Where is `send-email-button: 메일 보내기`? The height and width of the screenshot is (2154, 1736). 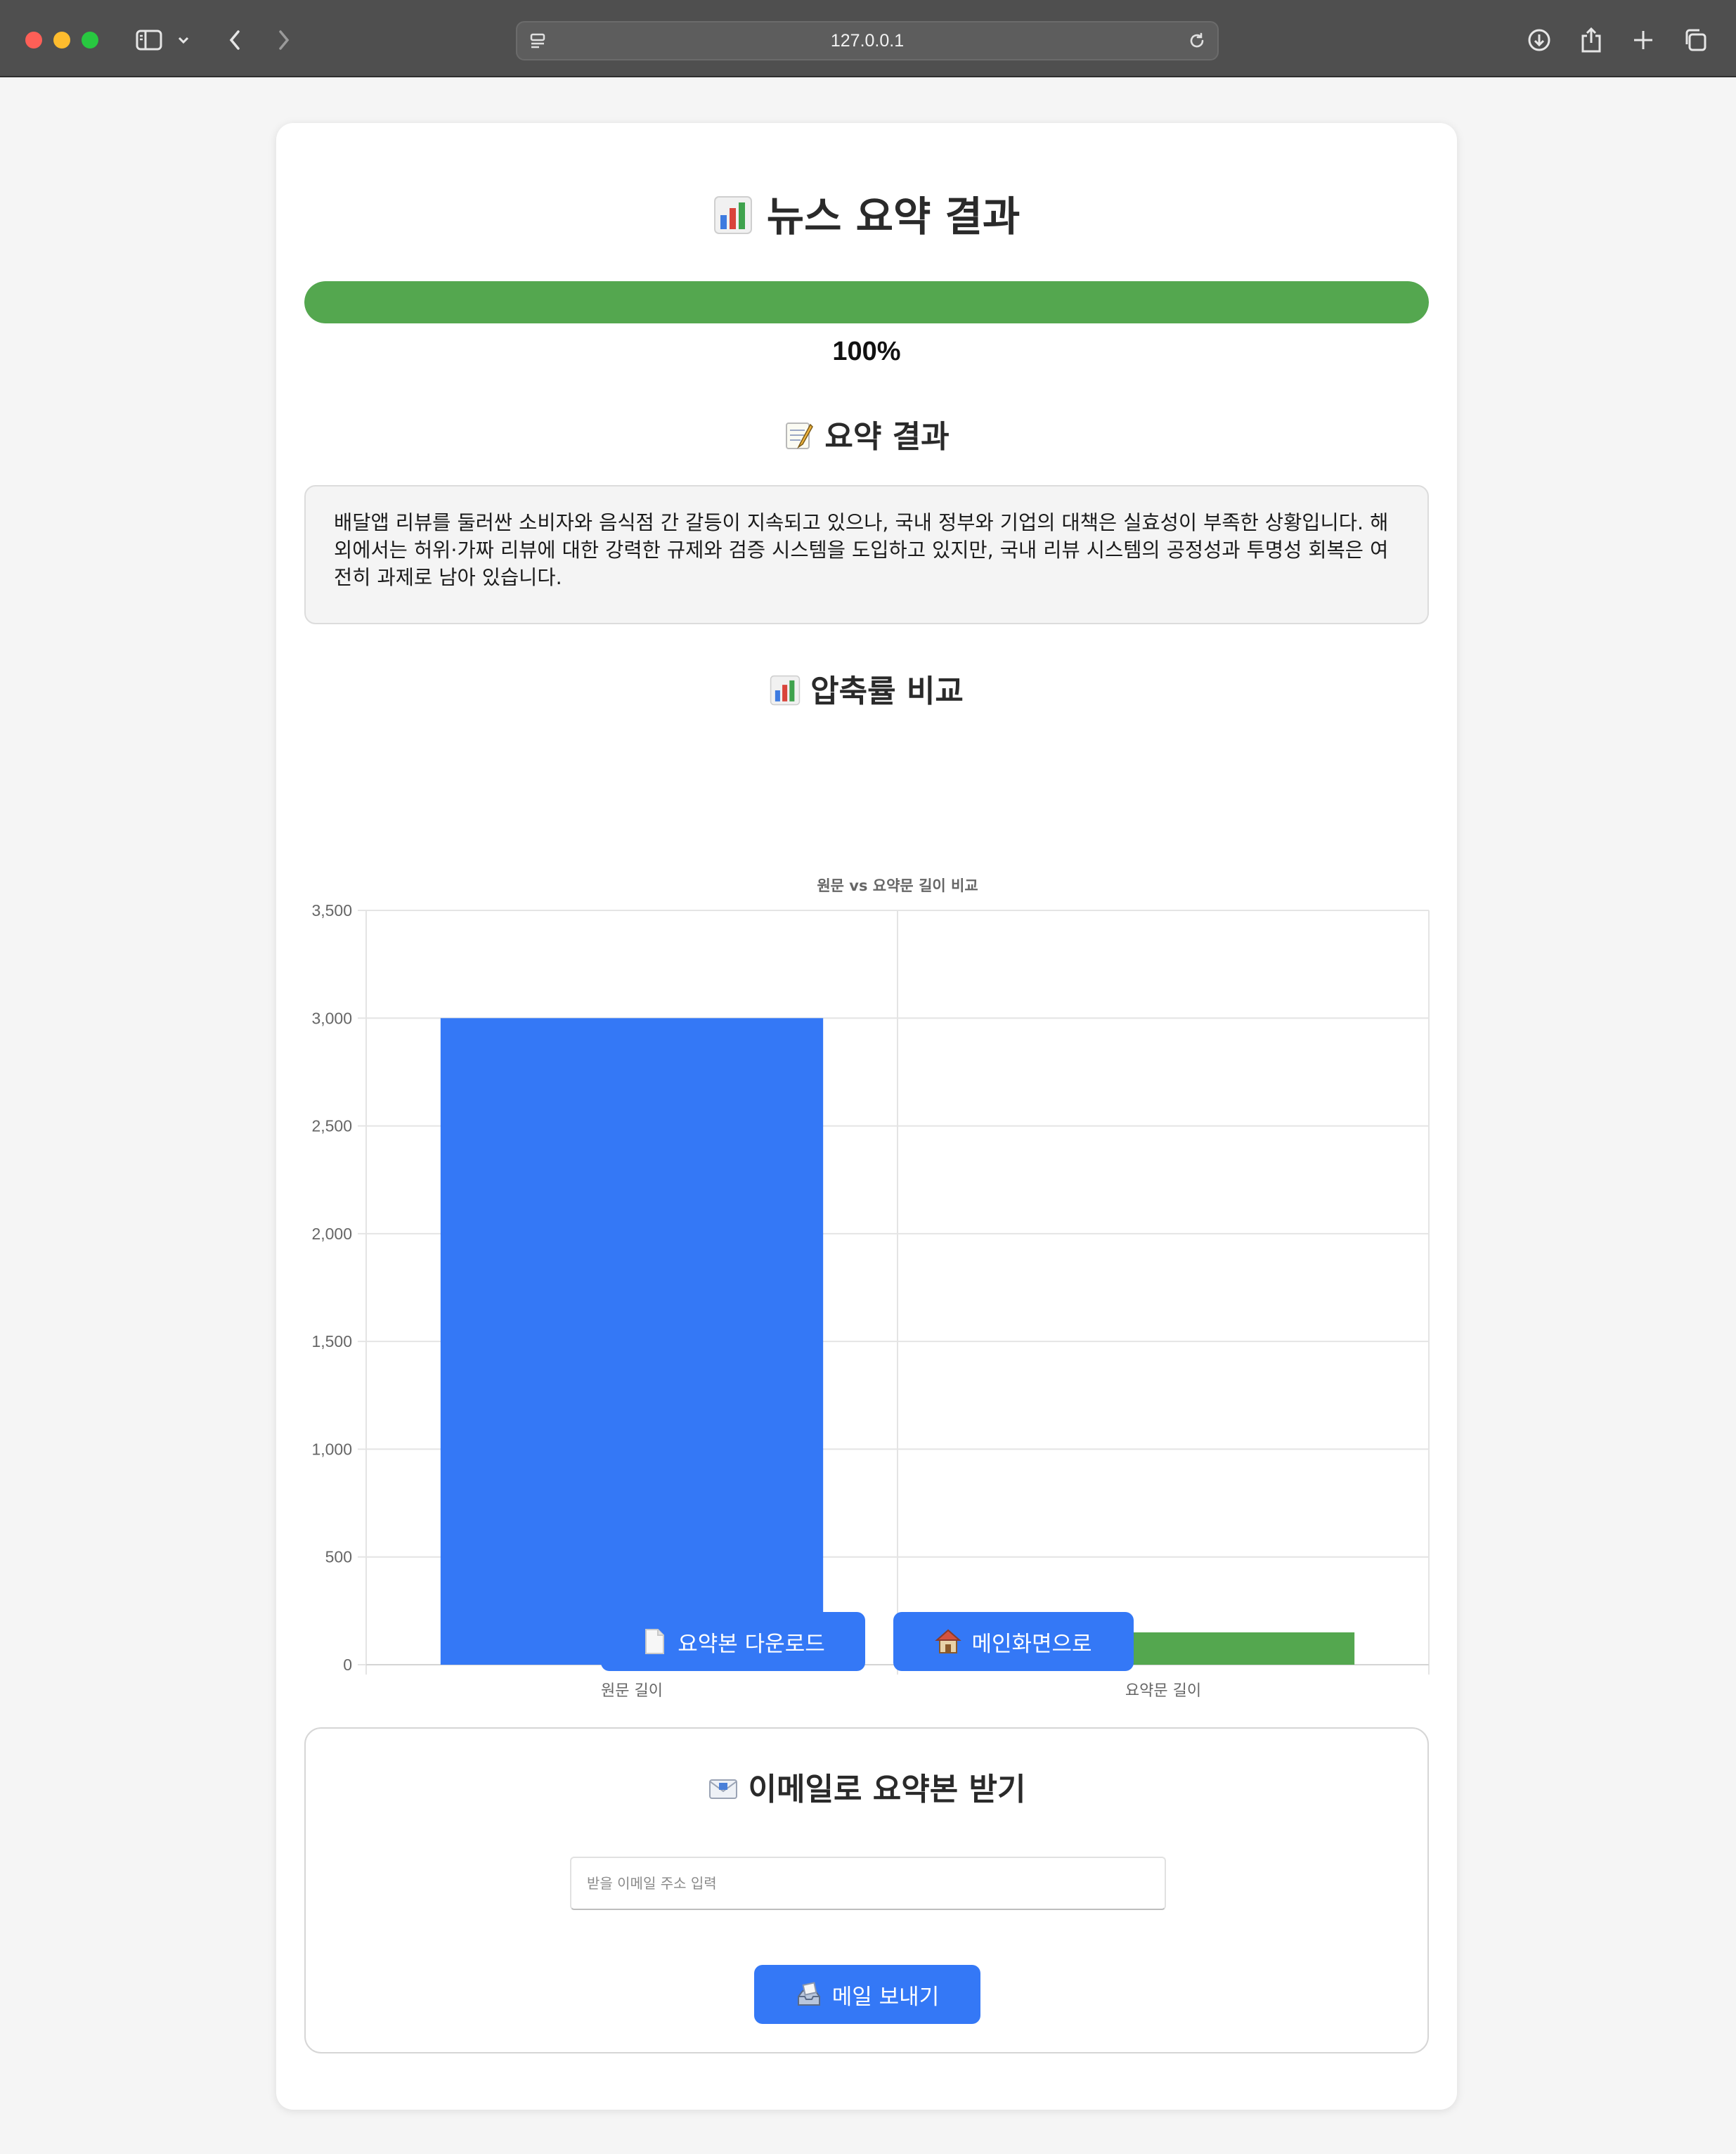 send-email-button: 메일 보내기 is located at coordinates (867, 1994).